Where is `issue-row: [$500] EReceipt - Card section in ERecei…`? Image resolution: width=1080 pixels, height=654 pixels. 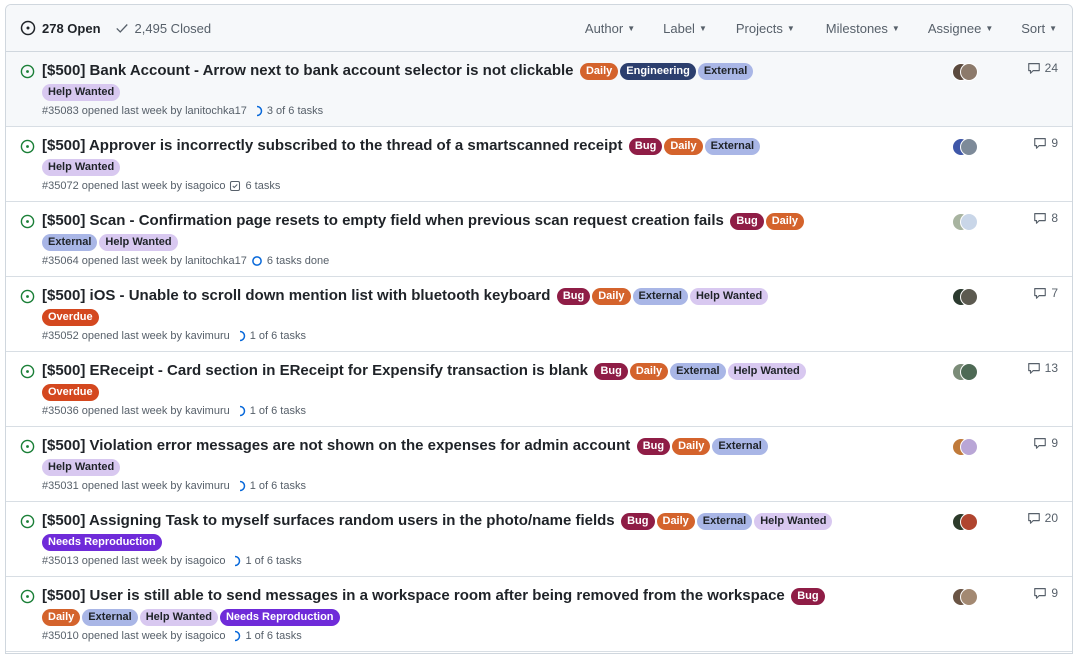 issue-row: [$500] EReceipt - Card section in ERecei… is located at coordinates (539, 389).